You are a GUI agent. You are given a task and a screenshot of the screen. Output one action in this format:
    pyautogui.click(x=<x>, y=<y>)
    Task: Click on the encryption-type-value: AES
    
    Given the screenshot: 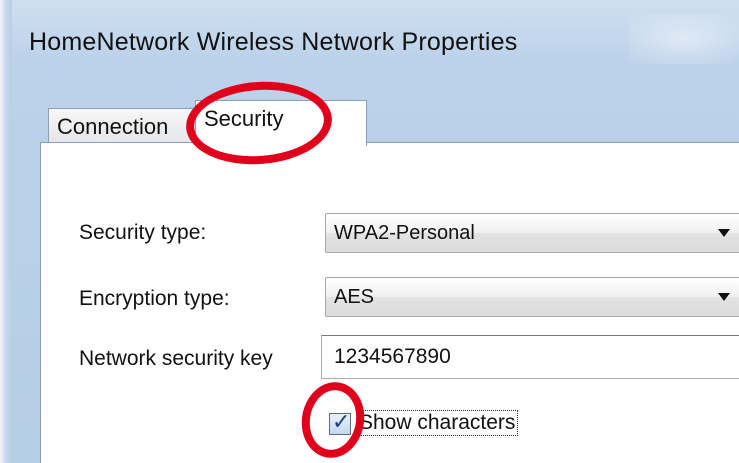 What is the action you would take?
    pyautogui.click(x=354, y=297)
    